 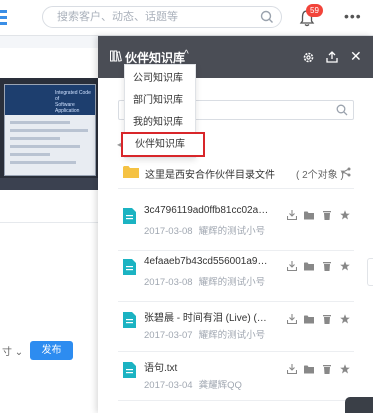 I want to click on folder-name: 这里是西安合作伙伴目录文件, so click(x=210, y=175).